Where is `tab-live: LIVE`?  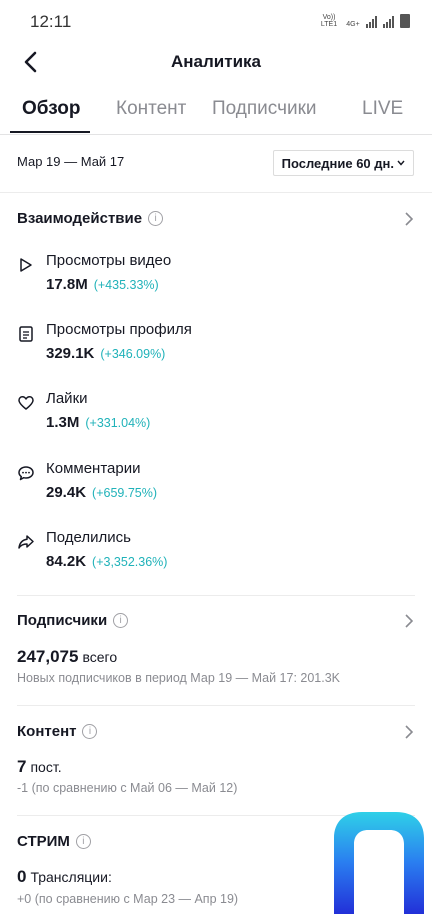
tab-live: LIVE is located at coordinates (382, 109).